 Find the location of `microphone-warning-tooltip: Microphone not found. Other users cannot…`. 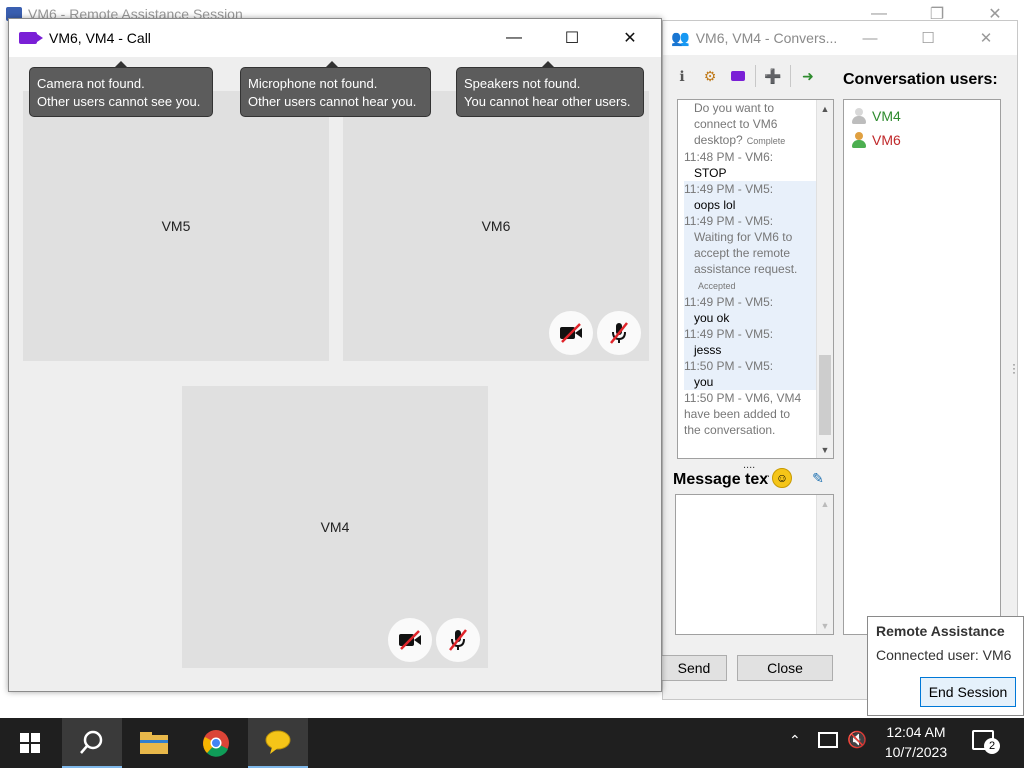

microphone-warning-tooltip: Microphone not found. Other users cannot… is located at coordinates (335, 89).